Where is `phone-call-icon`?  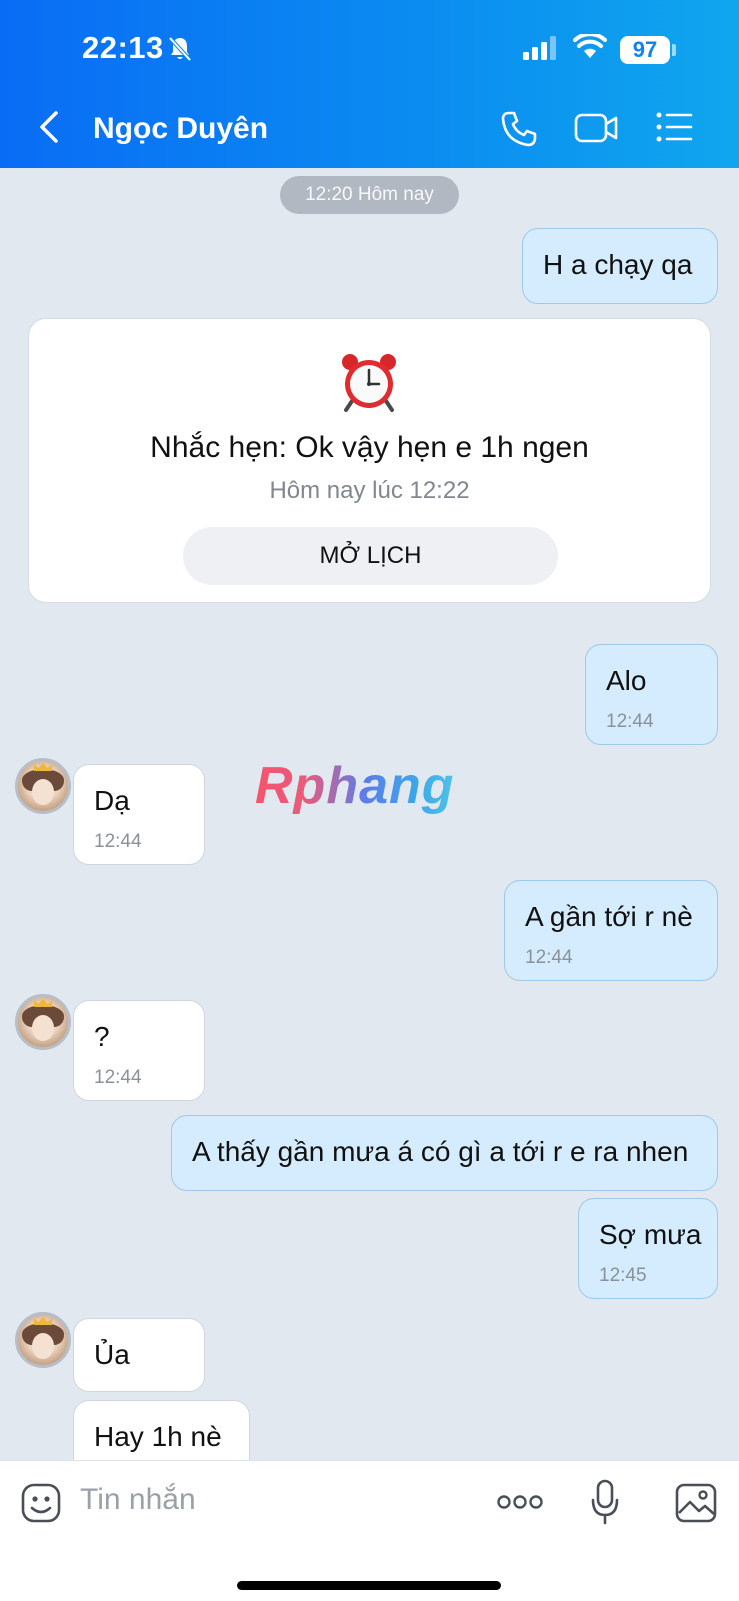 phone-call-icon is located at coordinates (519, 129).